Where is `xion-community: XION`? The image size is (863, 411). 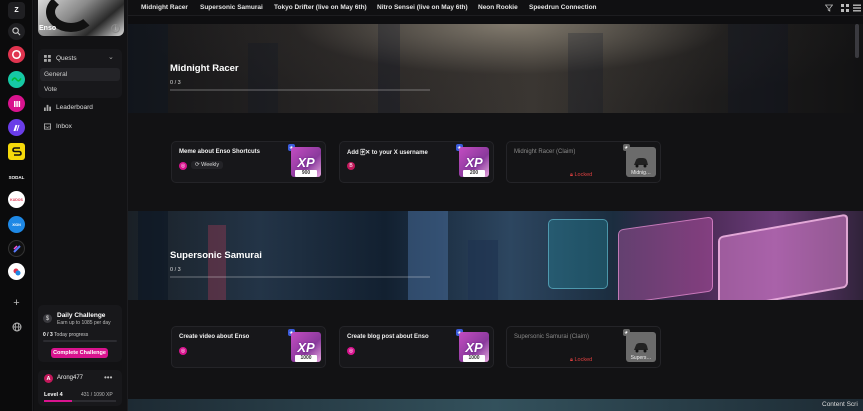 xion-community: XION is located at coordinates (16, 224).